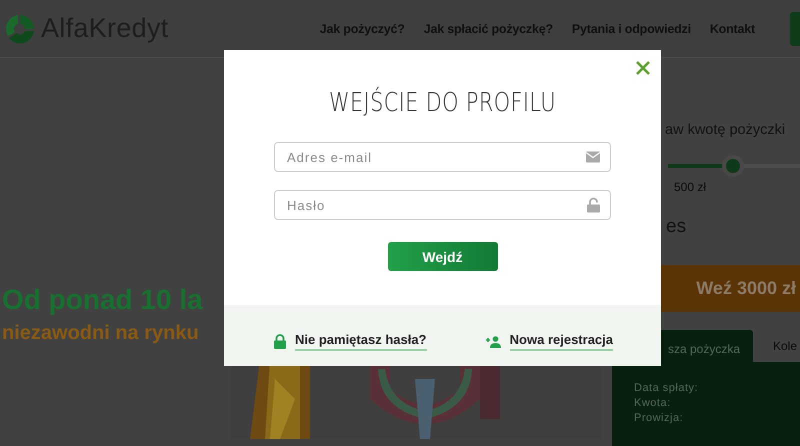  What do you see at coordinates (443, 256) in the screenshot?
I see `login-button: Wejdź` at bounding box center [443, 256].